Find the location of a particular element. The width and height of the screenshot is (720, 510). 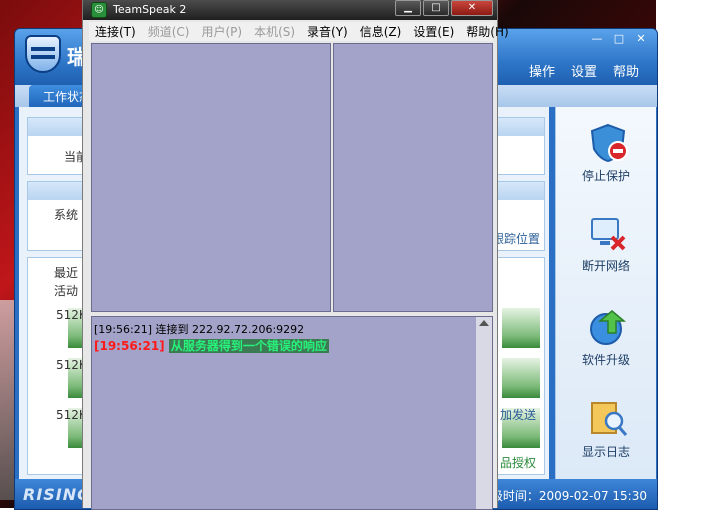

system-label: 系统 is located at coordinates (66, 215).